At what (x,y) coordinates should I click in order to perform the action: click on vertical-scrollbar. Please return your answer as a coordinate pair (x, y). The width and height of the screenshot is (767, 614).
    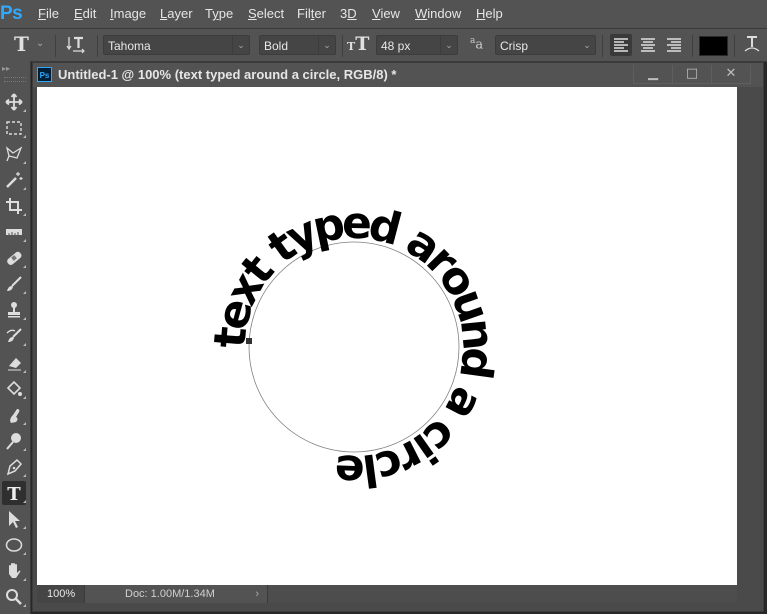
    Looking at the image, I should click on (751, 336).